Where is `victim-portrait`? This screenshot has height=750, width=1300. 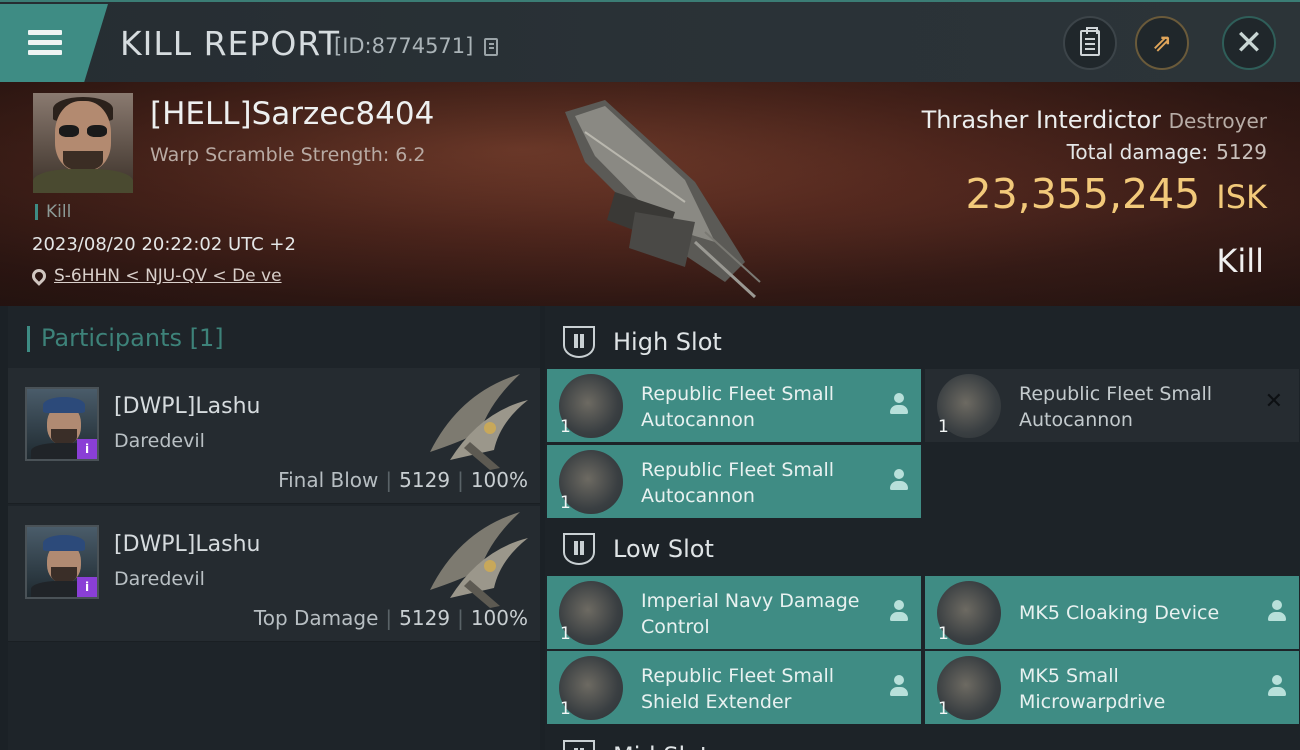 victim-portrait is located at coordinates (83, 143).